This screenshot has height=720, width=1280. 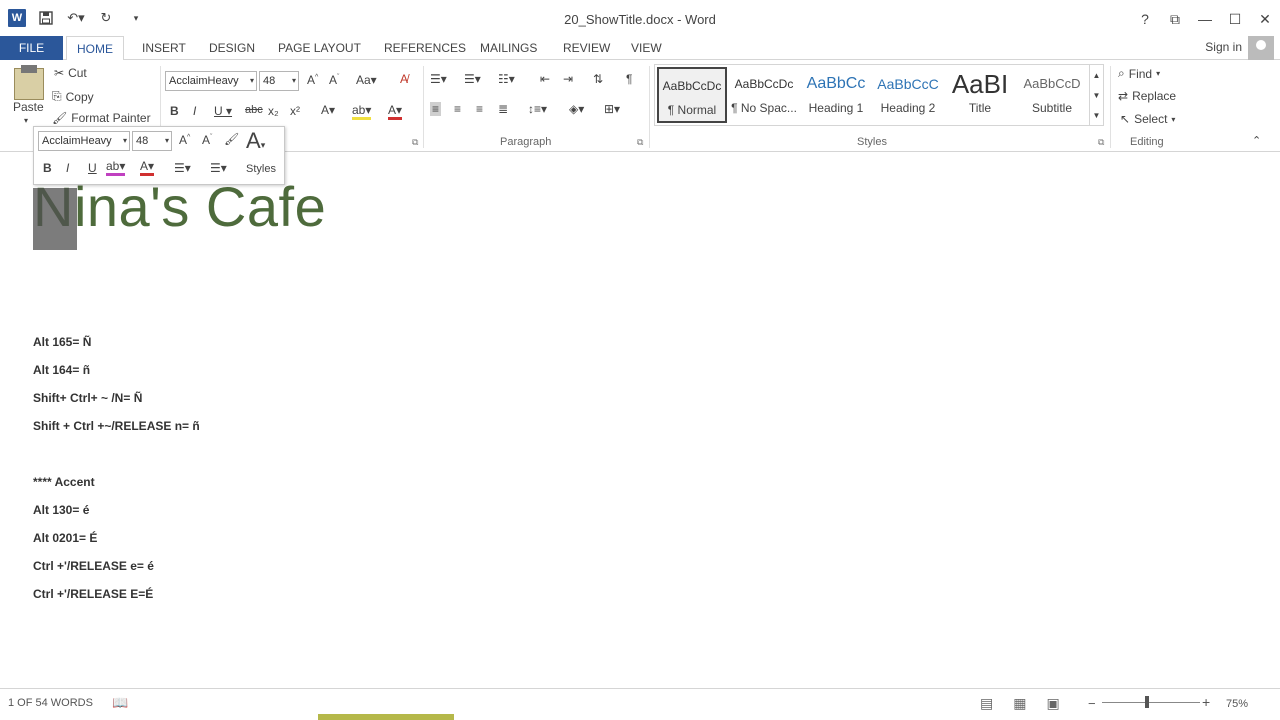 I want to click on bold-icon: B, so click(x=174, y=111).